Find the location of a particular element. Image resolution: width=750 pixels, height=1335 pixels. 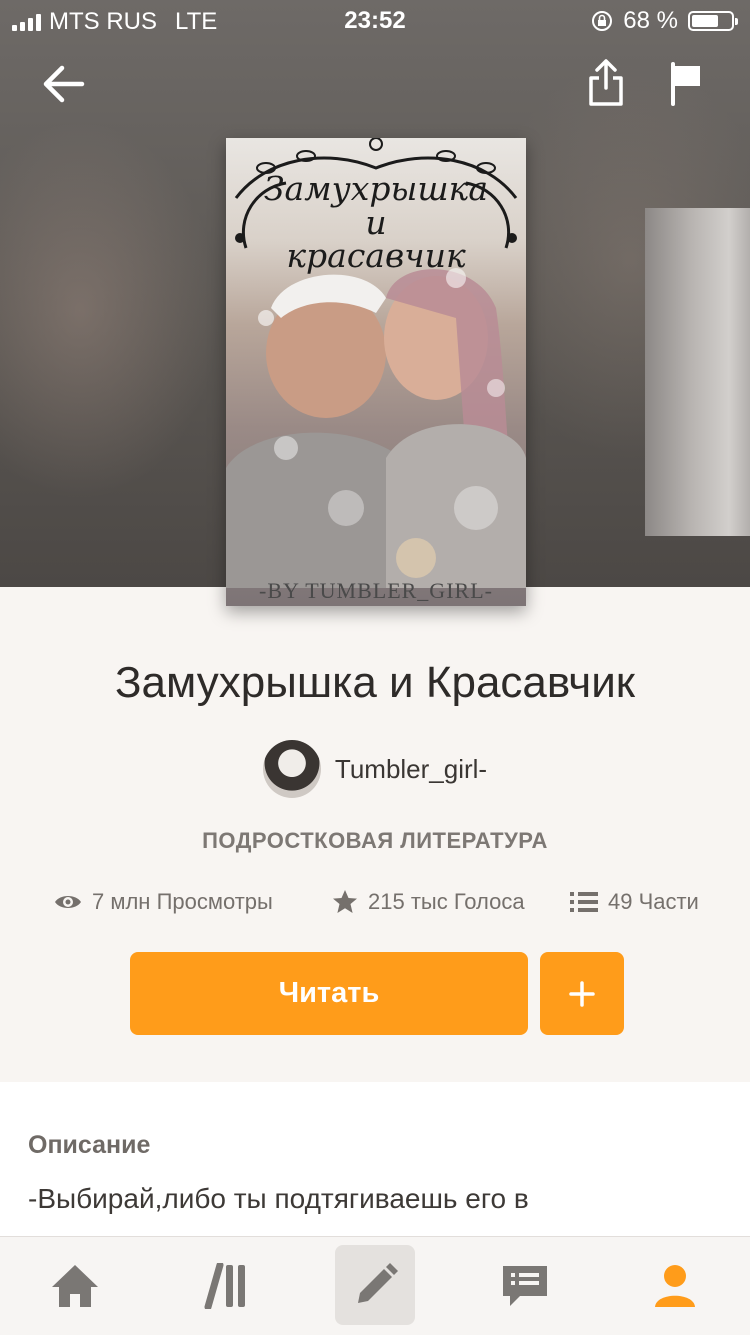

author-row: Tumbler_girl- is located at coordinates (375, 769).